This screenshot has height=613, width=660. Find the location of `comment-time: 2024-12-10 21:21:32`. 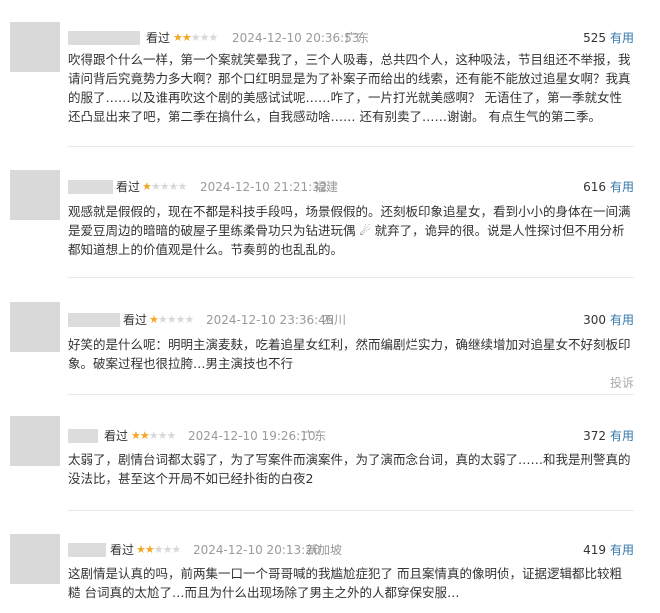

comment-time: 2024-12-10 21:21:32 is located at coordinates (264, 187).